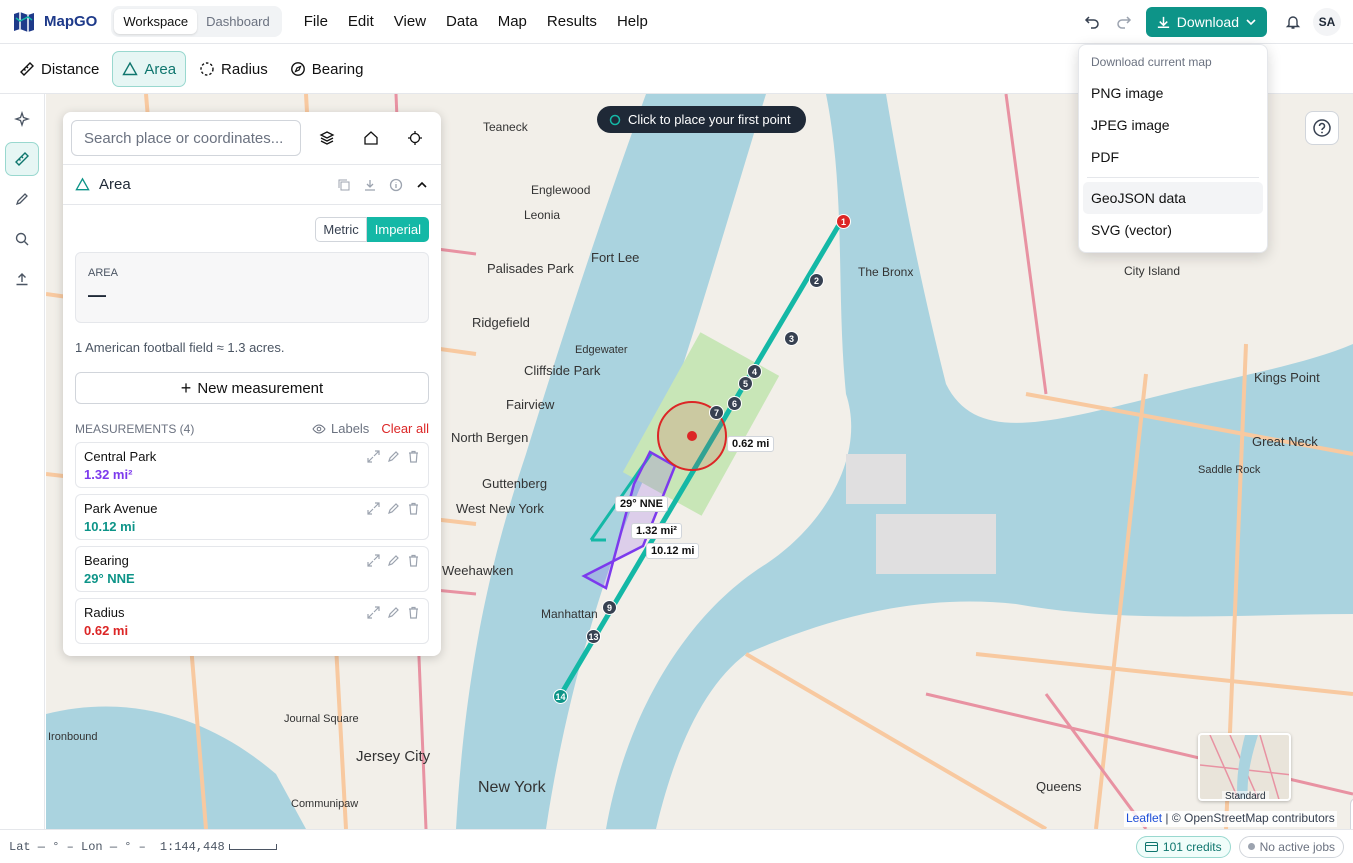  Describe the element at coordinates (252, 517) in the screenshot. I see `measurement-item: Park Avenue 10.12 mi` at that location.